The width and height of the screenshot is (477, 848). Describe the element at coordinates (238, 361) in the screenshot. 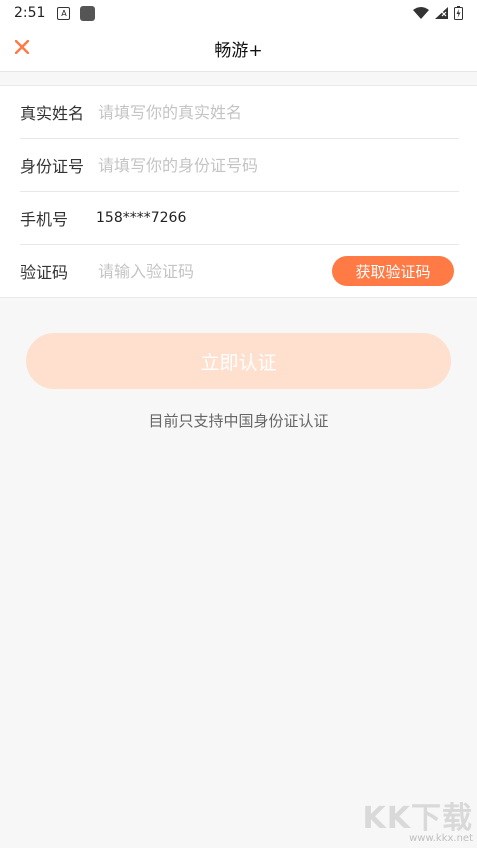

I see `verify-now-button: 立即认证` at that location.